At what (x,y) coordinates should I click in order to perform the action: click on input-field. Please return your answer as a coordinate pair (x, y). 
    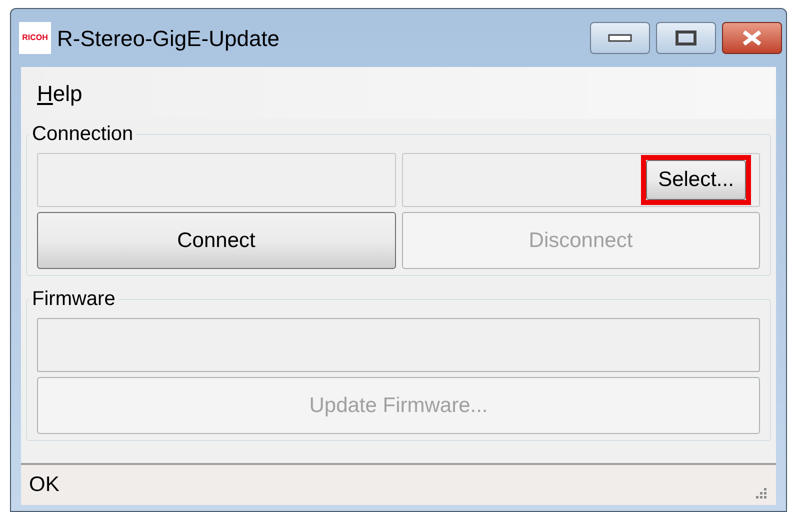
    Looking at the image, I should click on (216, 180).